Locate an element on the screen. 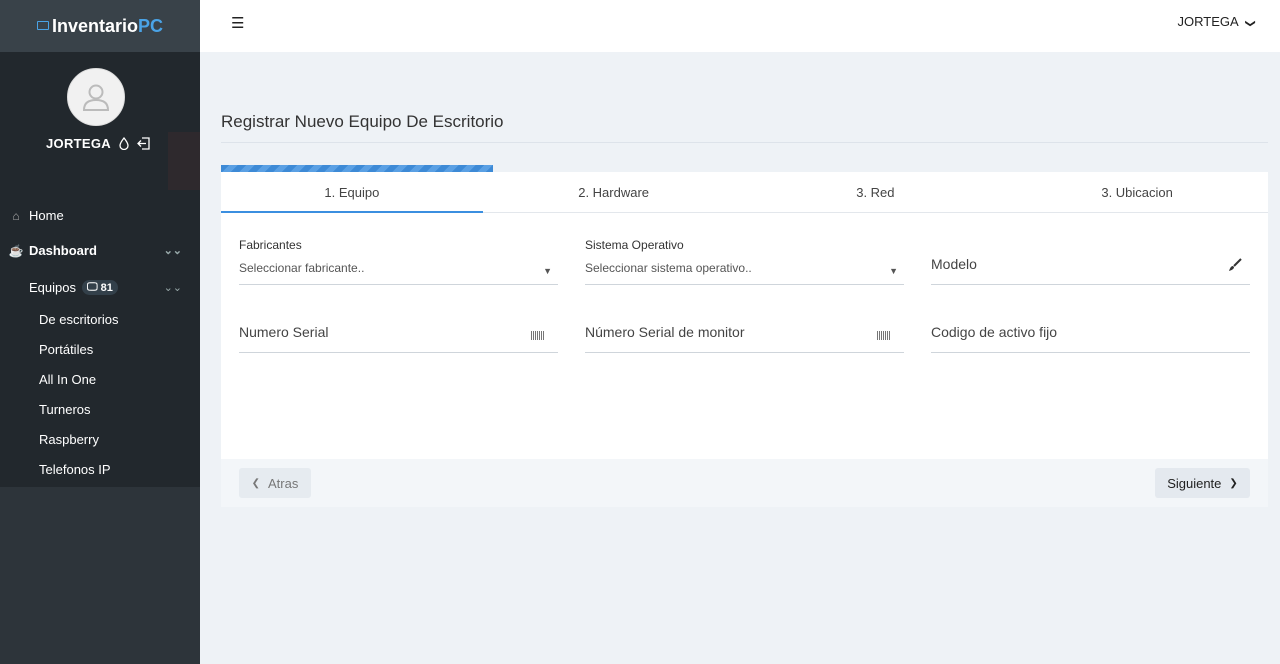  chevron-right-icon: ❯ is located at coordinates (1233, 483).